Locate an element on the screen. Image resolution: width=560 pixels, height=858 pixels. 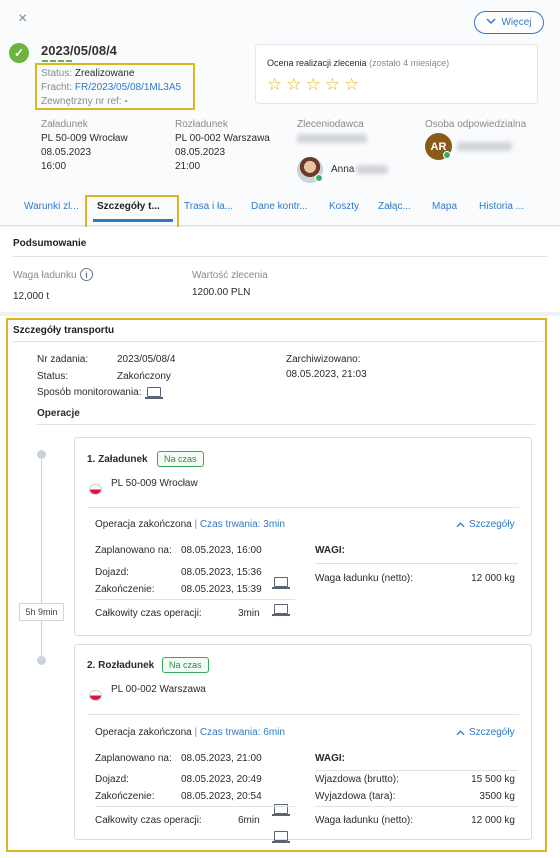
timeline-dot-start is located at coordinates (41, 454).